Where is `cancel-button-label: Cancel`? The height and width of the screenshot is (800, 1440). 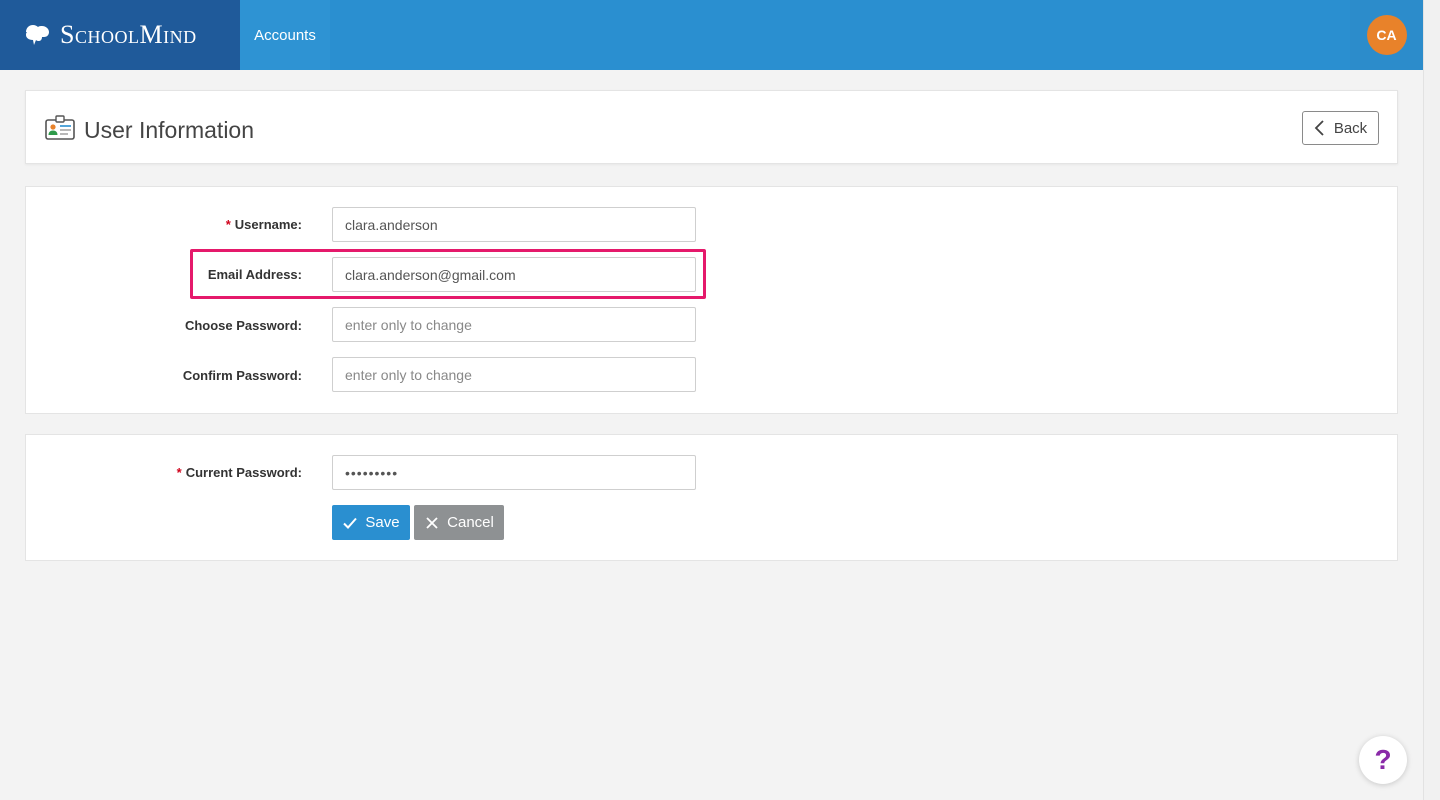
cancel-button-label: Cancel is located at coordinates (470, 522).